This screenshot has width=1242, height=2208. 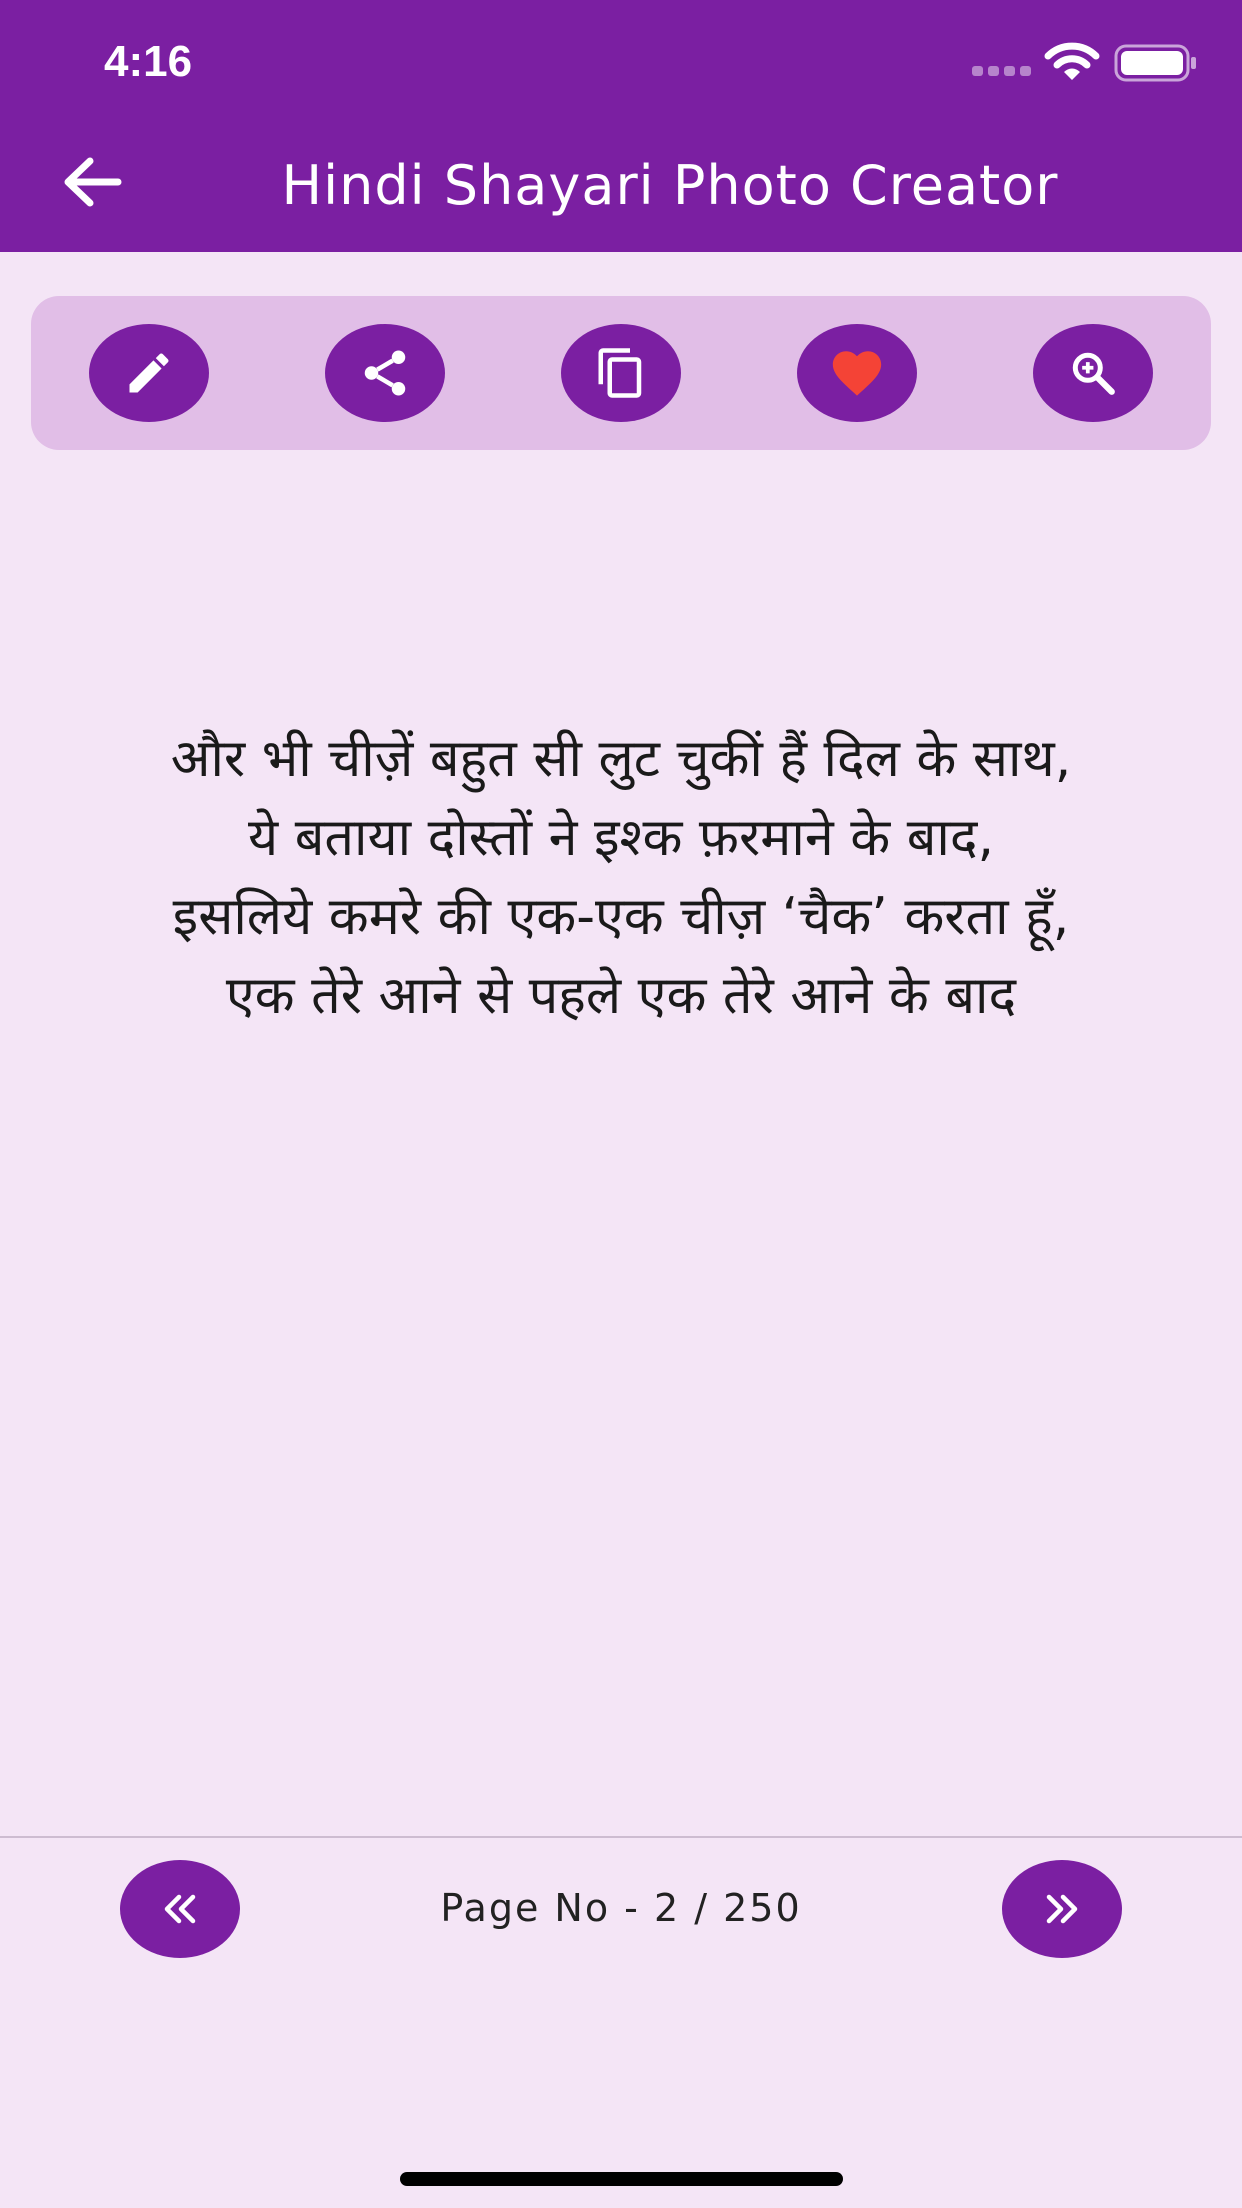 What do you see at coordinates (621, 1837) in the screenshot?
I see `bottom-divider` at bounding box center [621, 1837].